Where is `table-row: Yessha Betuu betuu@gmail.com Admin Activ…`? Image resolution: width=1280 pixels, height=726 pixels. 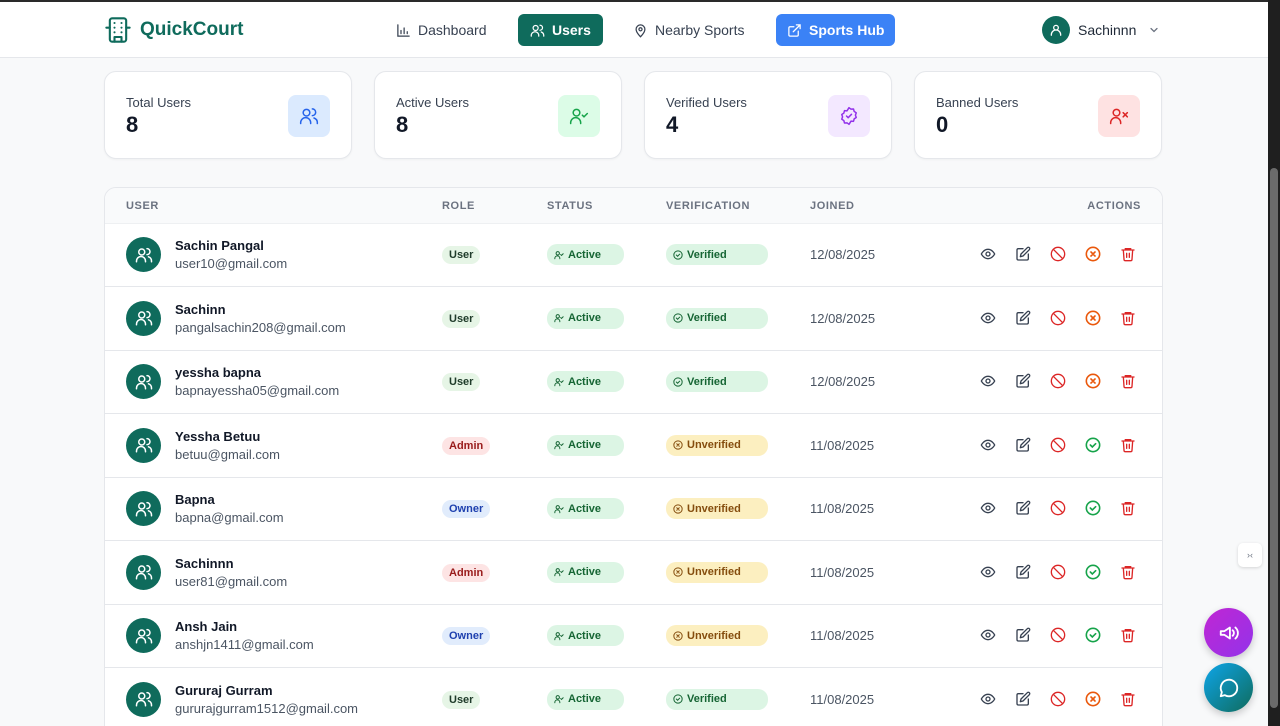 table-row: Yessha Betuu betuu@gmail.com Admin Activ… is located at coordinates (633, 446).